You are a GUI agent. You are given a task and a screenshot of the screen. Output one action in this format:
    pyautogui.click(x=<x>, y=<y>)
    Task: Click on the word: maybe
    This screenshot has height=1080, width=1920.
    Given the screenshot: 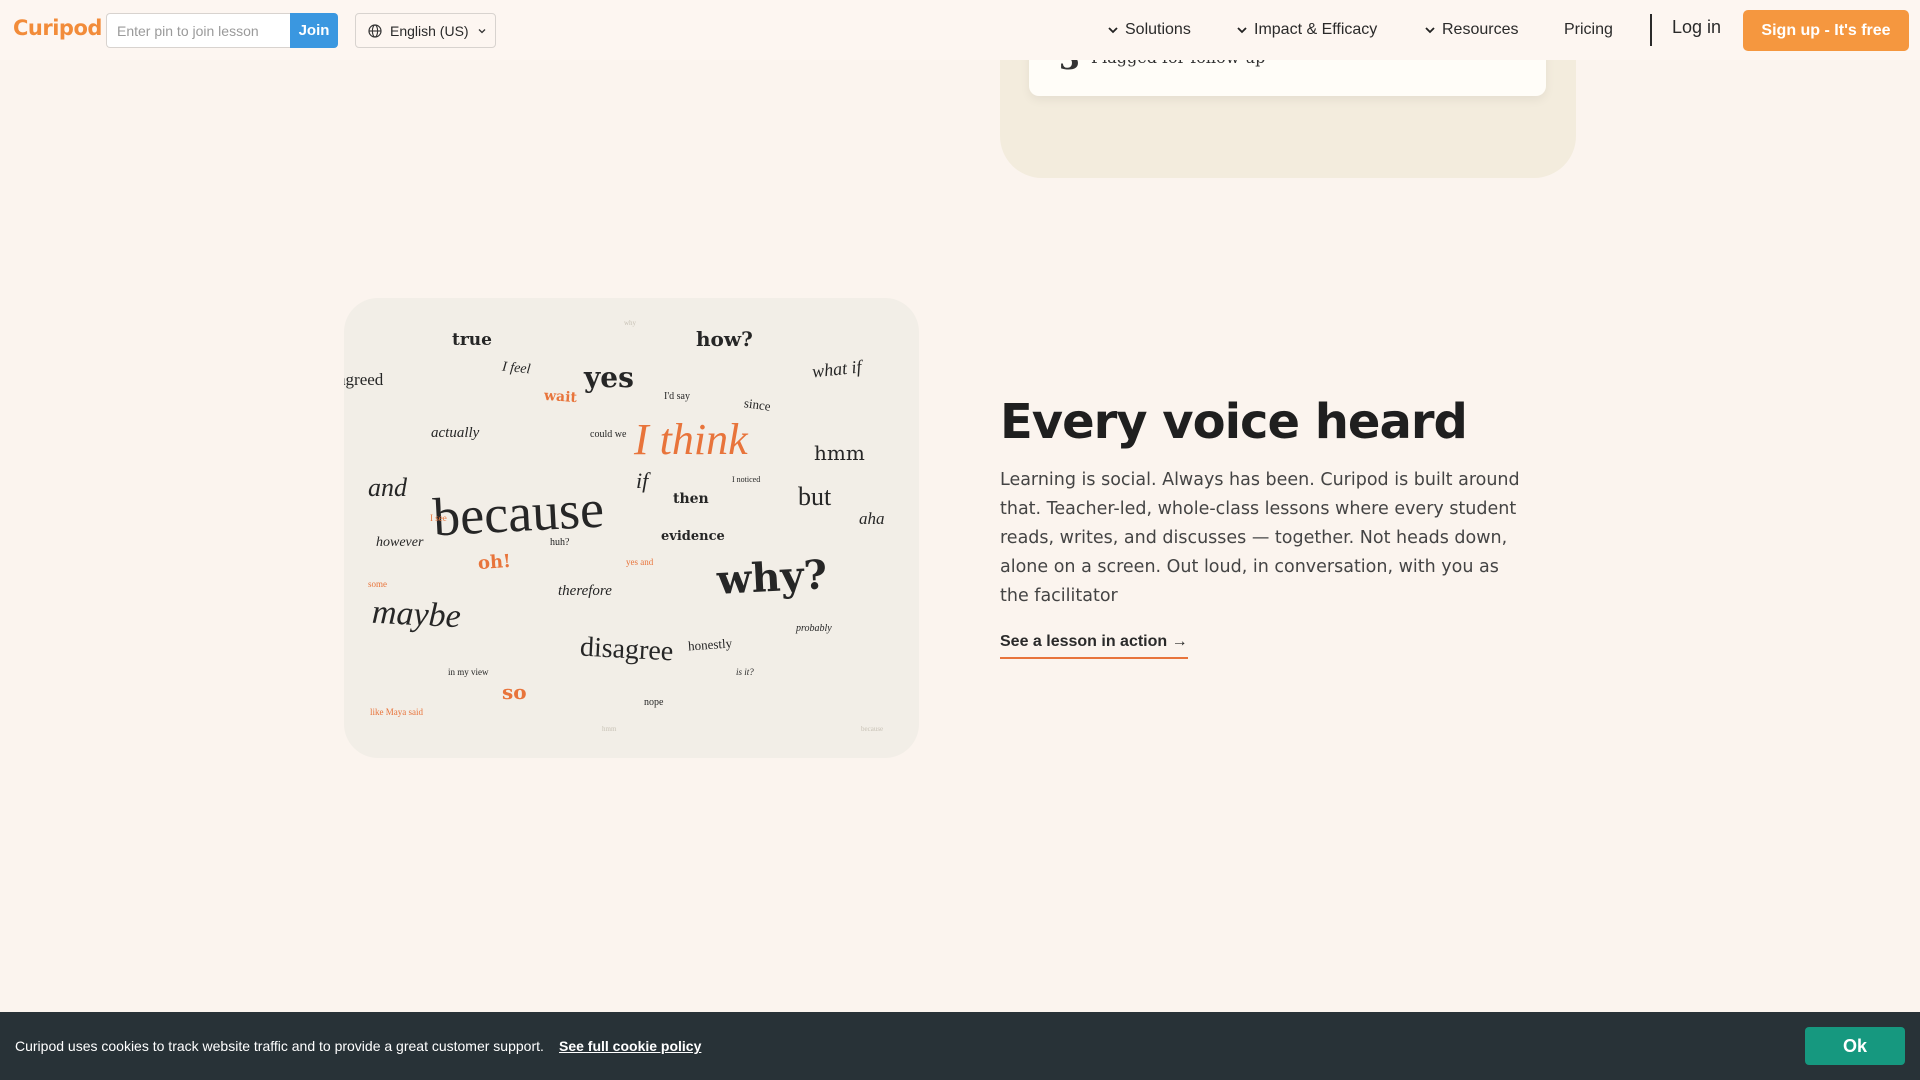 What is the action you would take?
    pyautogui.click(x=416, y=614)
    